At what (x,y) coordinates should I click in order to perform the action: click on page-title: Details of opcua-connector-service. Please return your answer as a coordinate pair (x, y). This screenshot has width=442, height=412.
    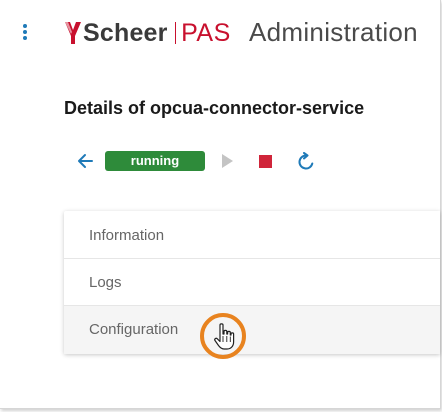
    Looking at the image, I should click on (214, 108).